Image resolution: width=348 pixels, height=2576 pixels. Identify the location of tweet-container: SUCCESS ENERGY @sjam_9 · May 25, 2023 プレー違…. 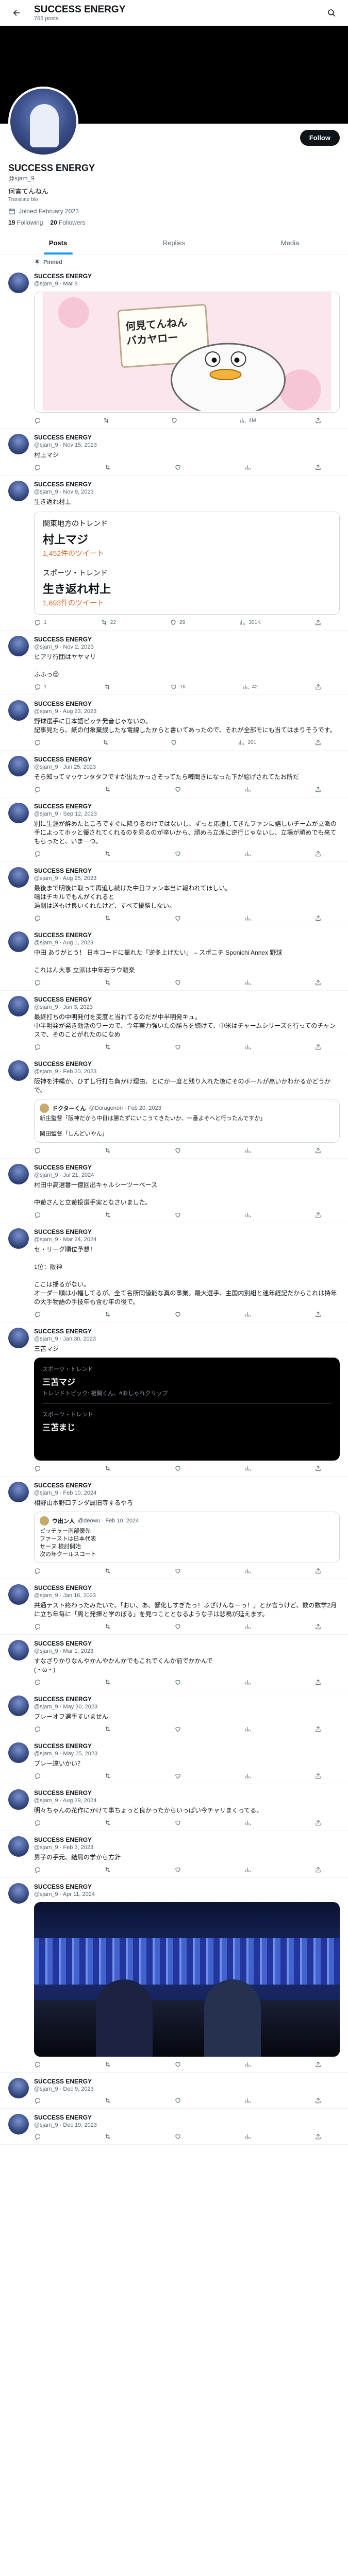
(174, 1760).